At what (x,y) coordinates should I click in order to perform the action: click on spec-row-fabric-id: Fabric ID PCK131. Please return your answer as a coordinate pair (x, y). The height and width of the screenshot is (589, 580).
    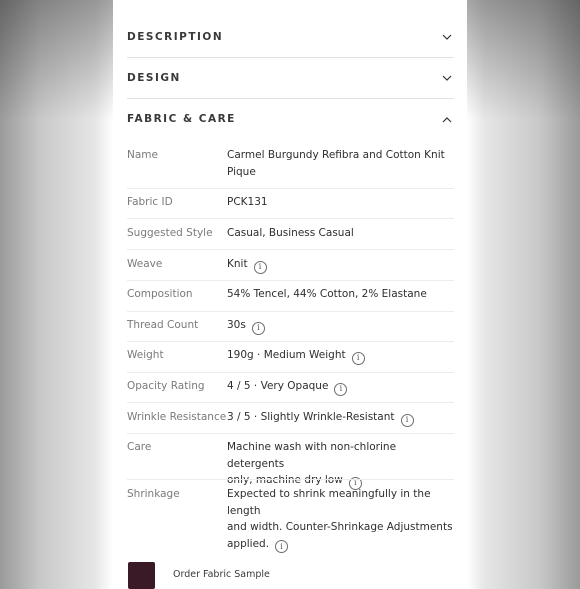
    Looking at the image, I should click on (290, 207).